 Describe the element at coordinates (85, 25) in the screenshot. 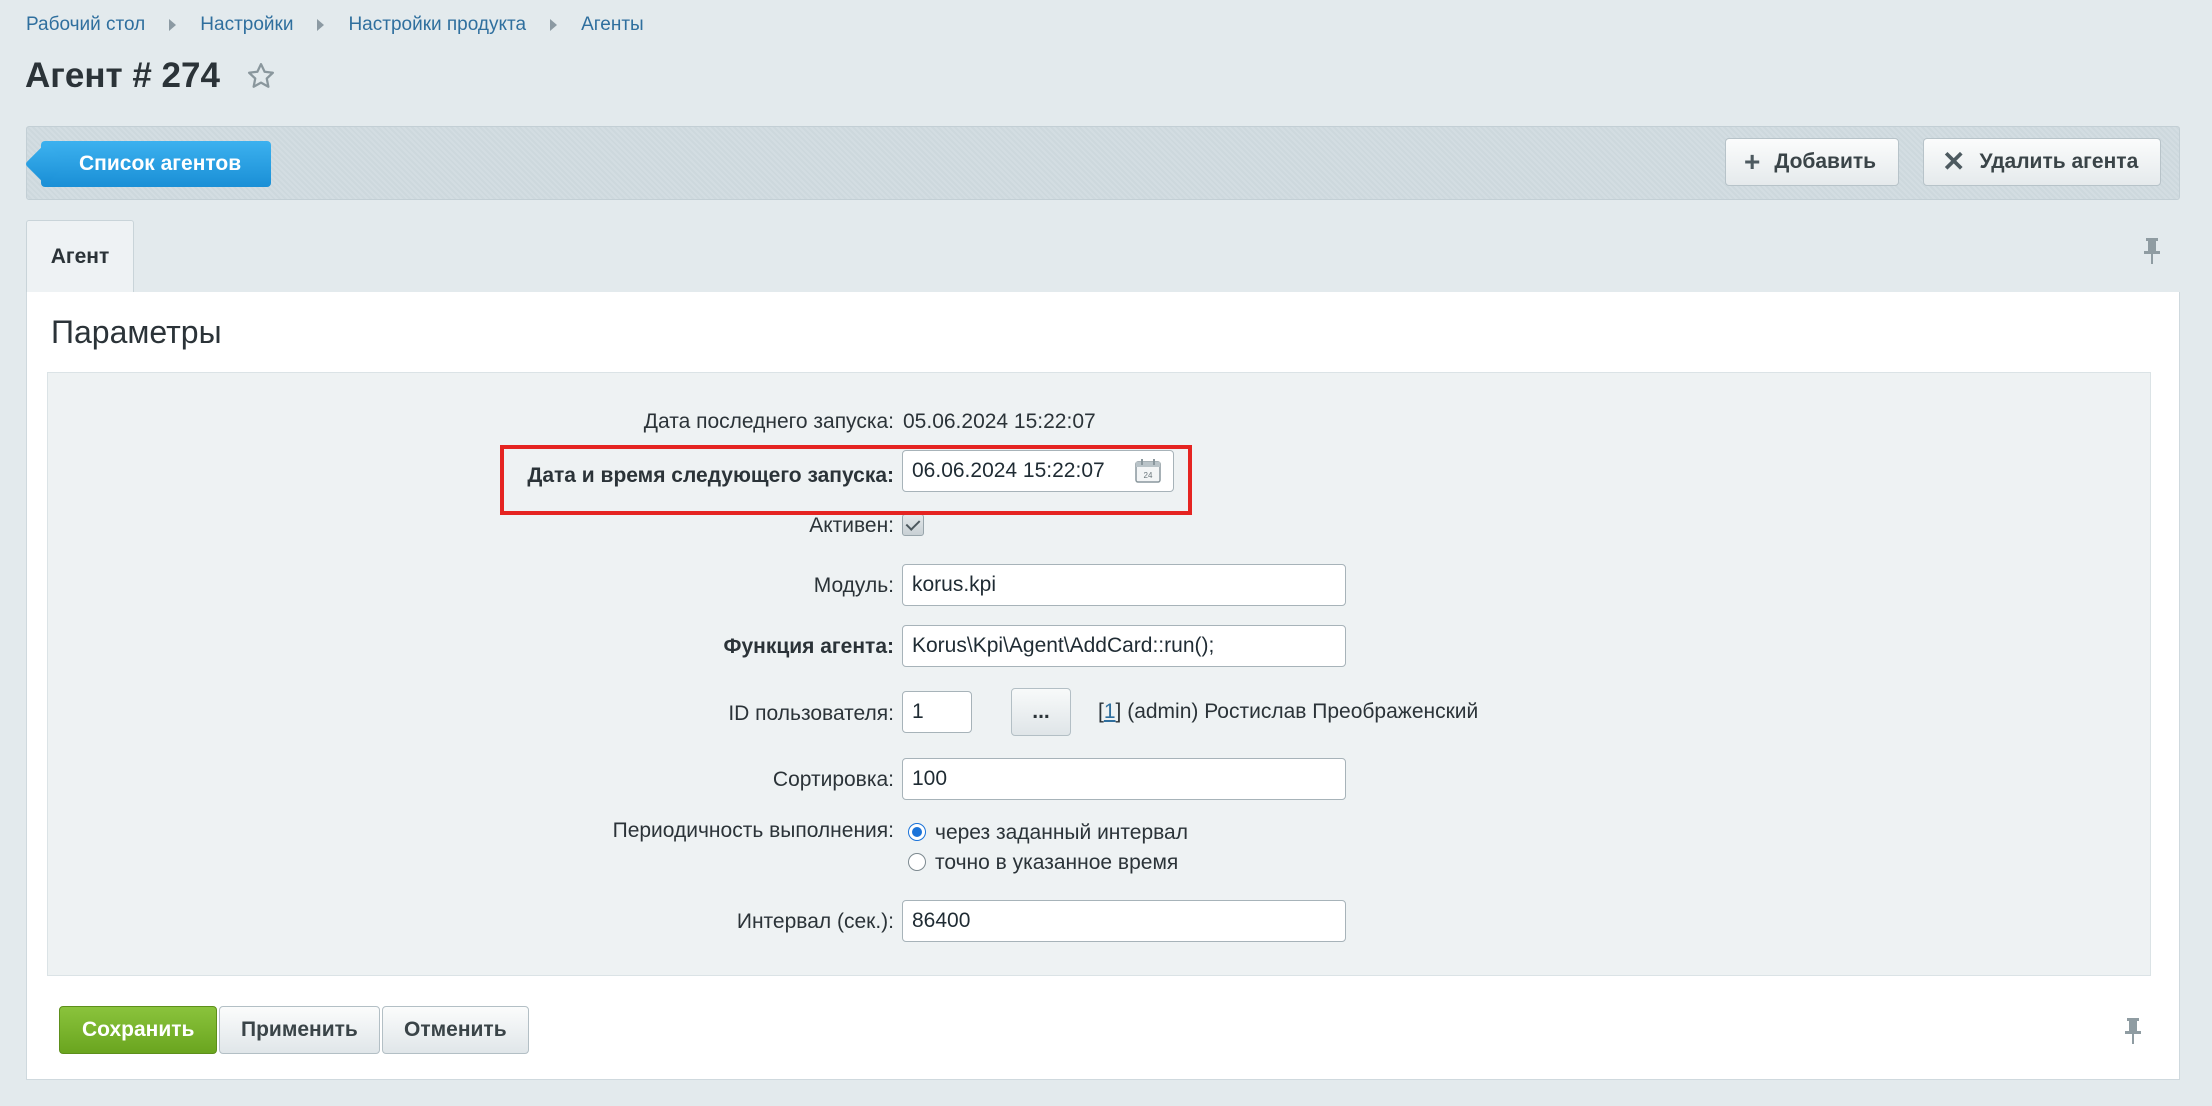

I see `breadcrumb-item-desktop: Рабочий стол` at that location.